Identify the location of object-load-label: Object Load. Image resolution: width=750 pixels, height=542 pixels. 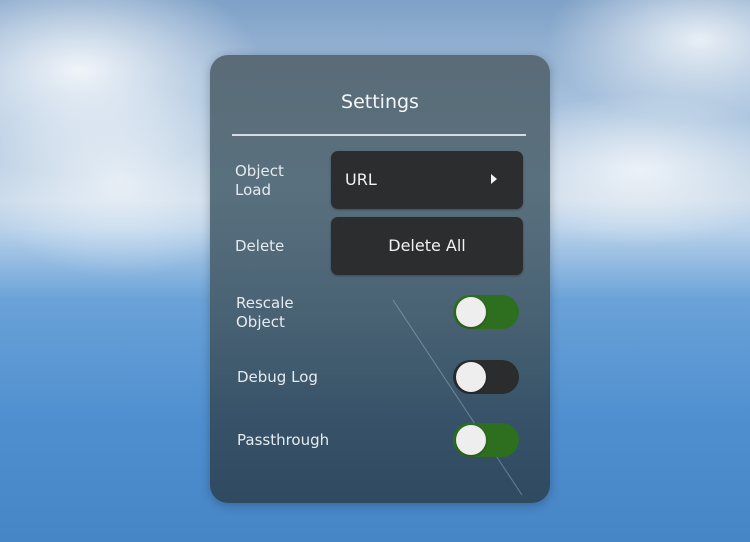
(259, 180).